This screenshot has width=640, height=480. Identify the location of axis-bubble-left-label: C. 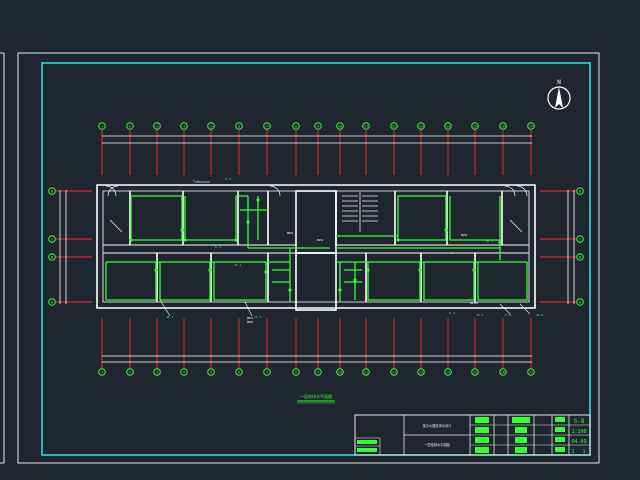
(52, 239).